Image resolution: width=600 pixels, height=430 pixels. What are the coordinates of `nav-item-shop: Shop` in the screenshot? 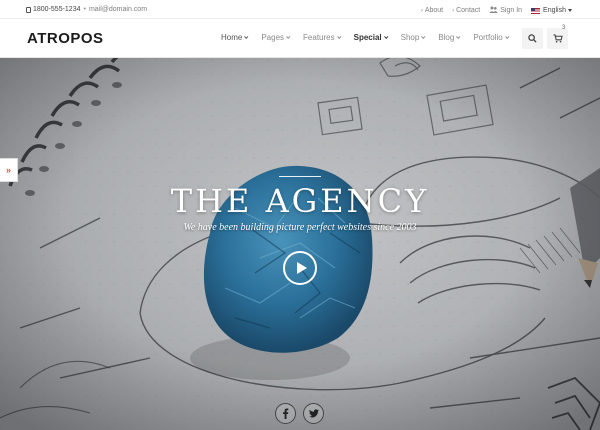 It's located at (413, 37).